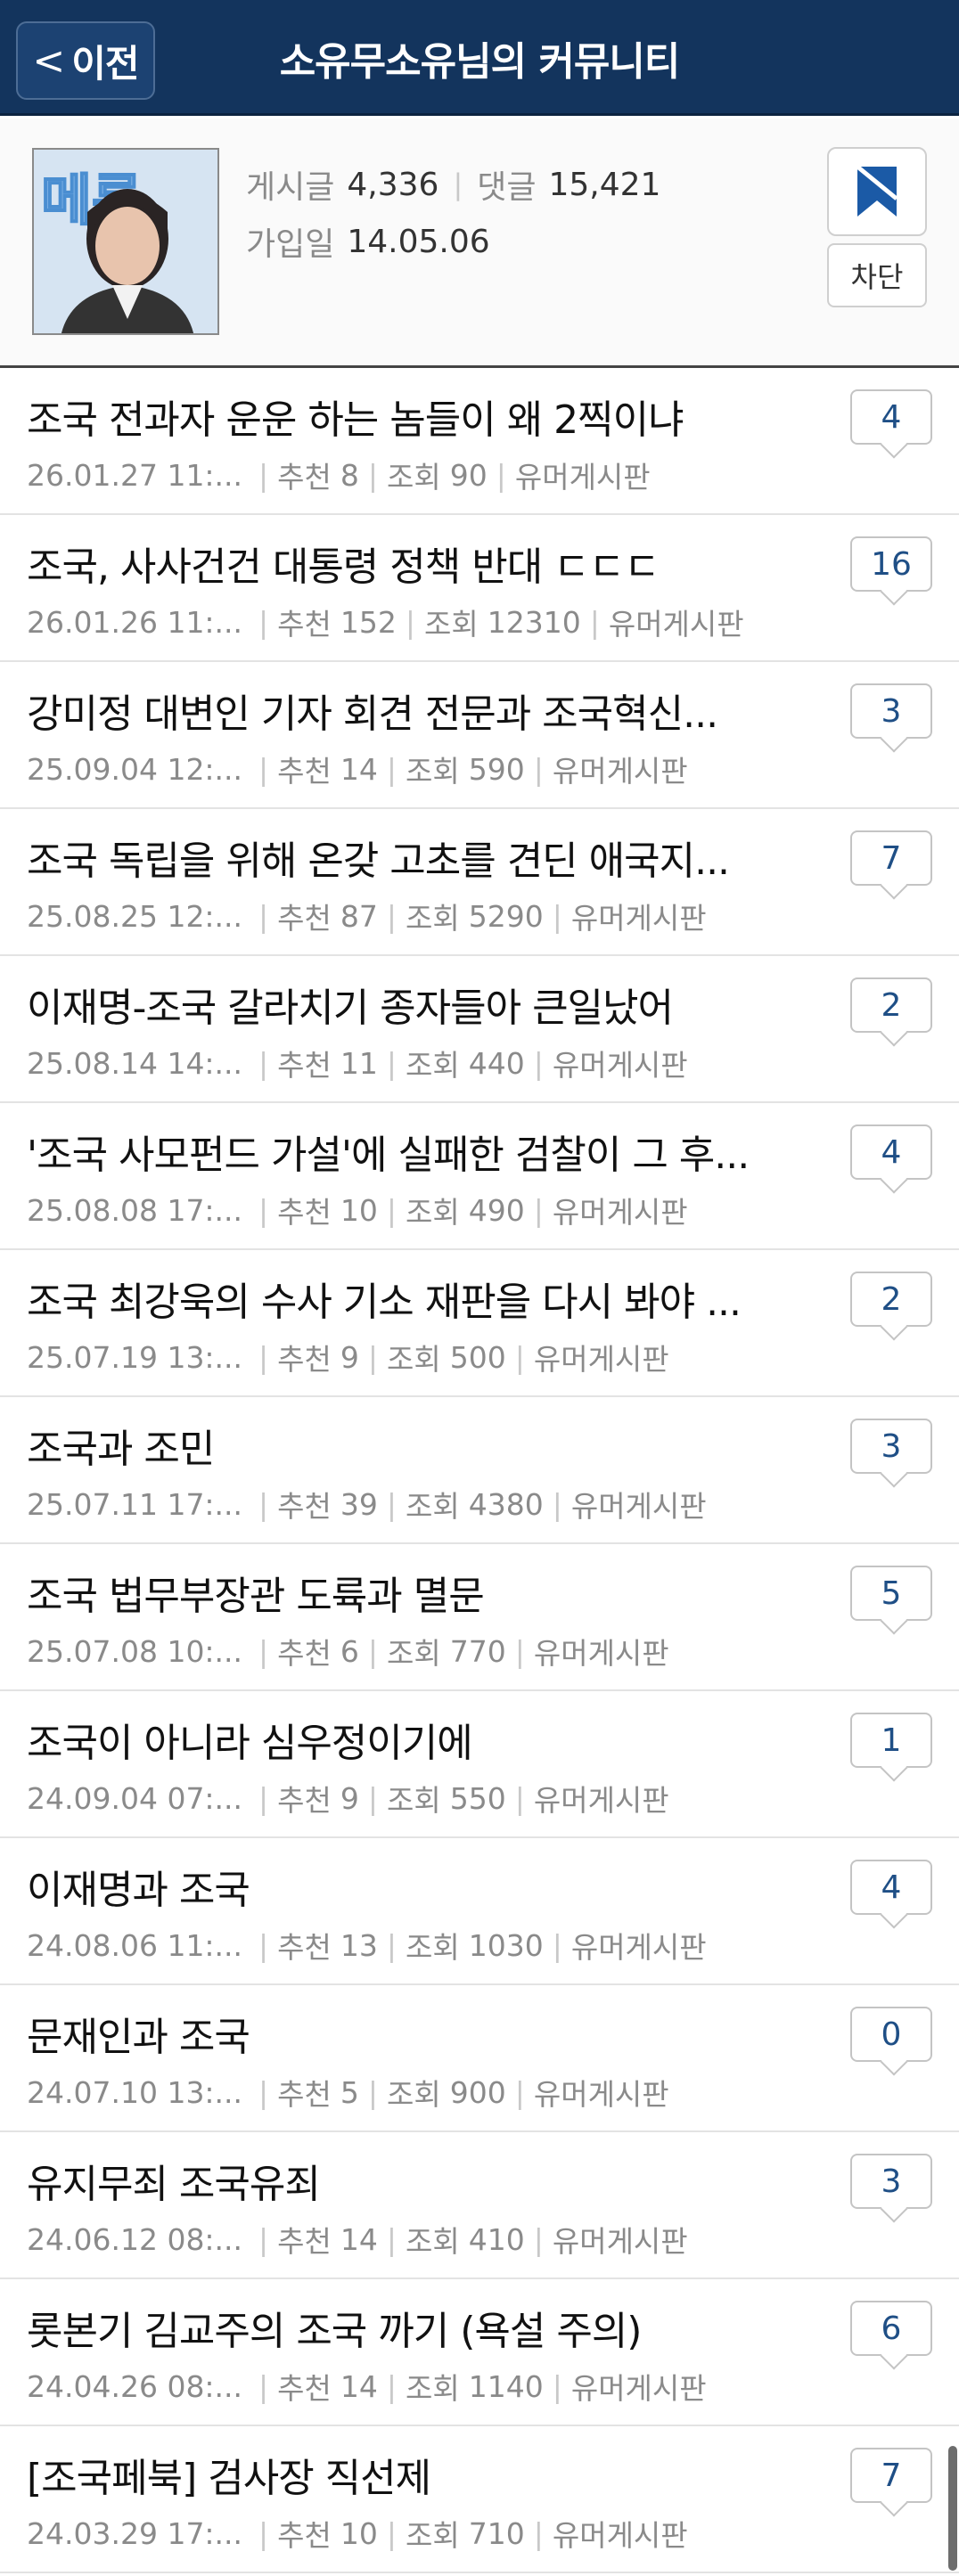 This screenshot has width=959, height=2576. I want to click on post-title: [조국페북] 검사장 직선제, so click(401, 2474).